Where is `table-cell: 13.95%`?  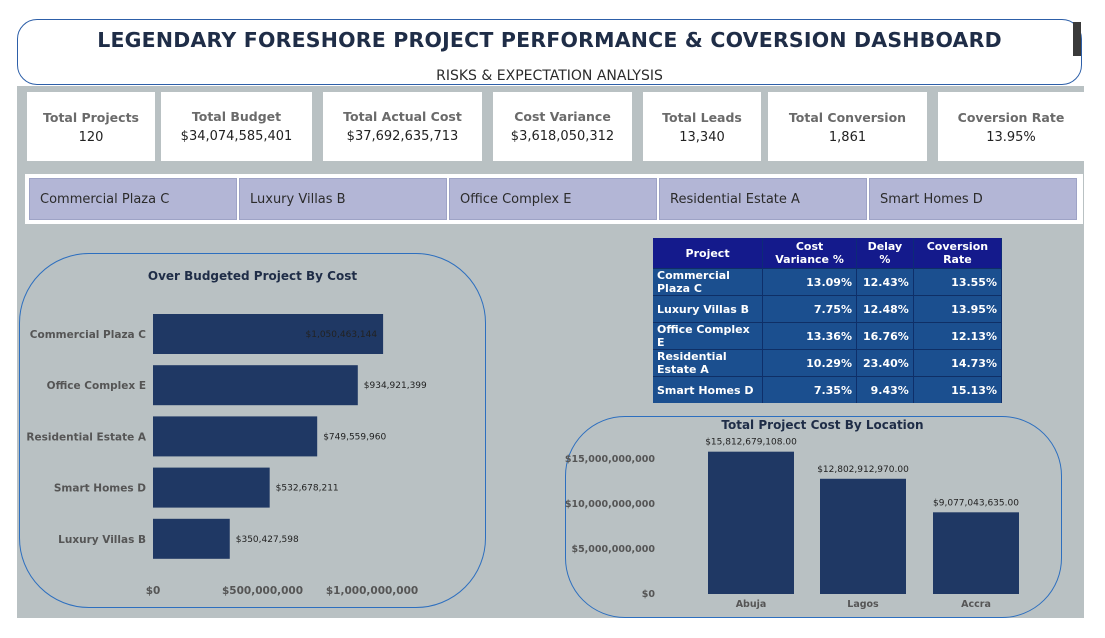 table-cell: 13.95% is located at coordinates (958, 309).